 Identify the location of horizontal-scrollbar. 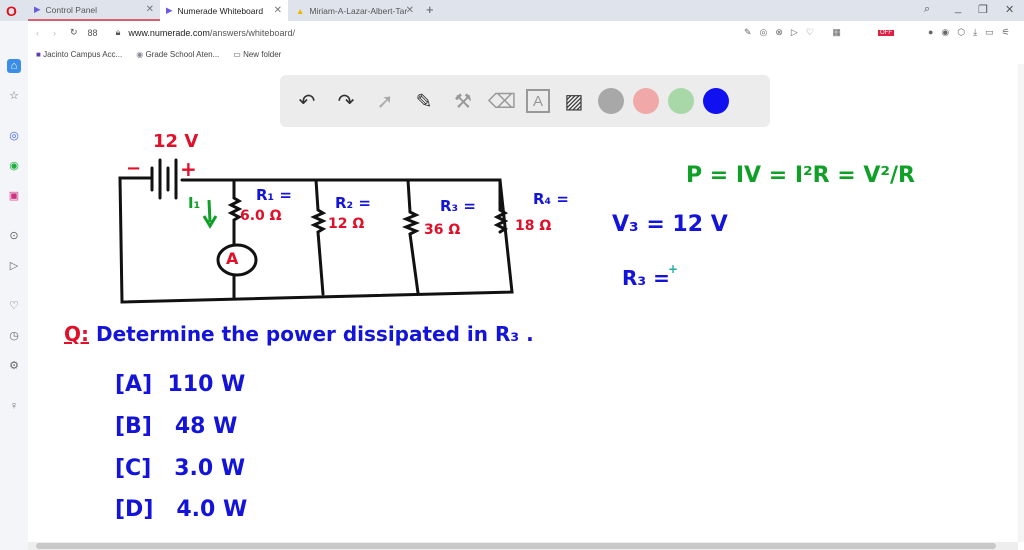
(523, 546).